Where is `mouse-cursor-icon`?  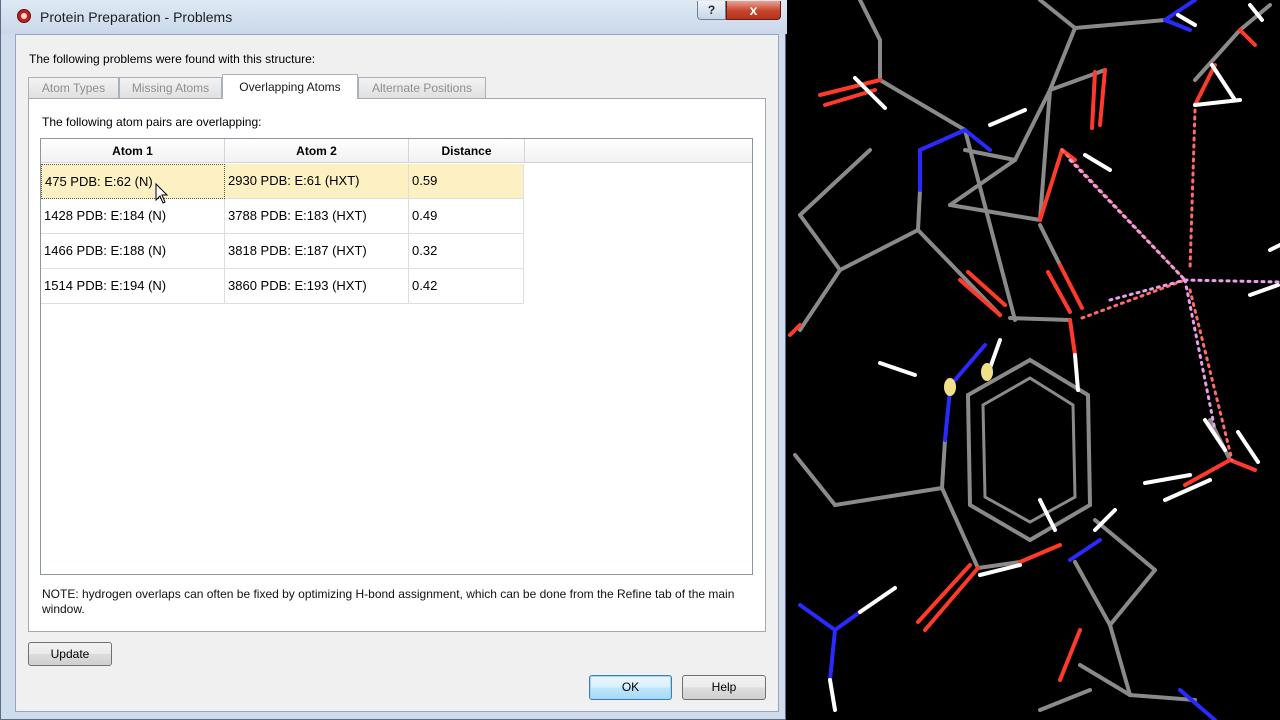 mouse-cursor-icon is located at coordinates (162, 193).